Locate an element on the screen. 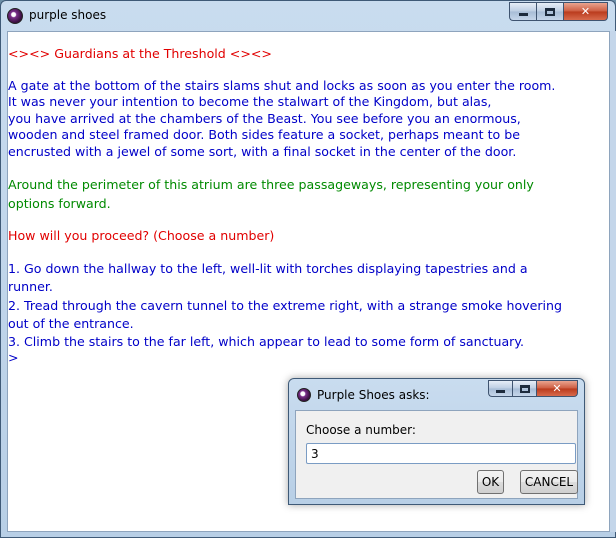 This screenshot has height=538, width=616. choose-number-label: Choose a number: is located at coordinates (361, 430).